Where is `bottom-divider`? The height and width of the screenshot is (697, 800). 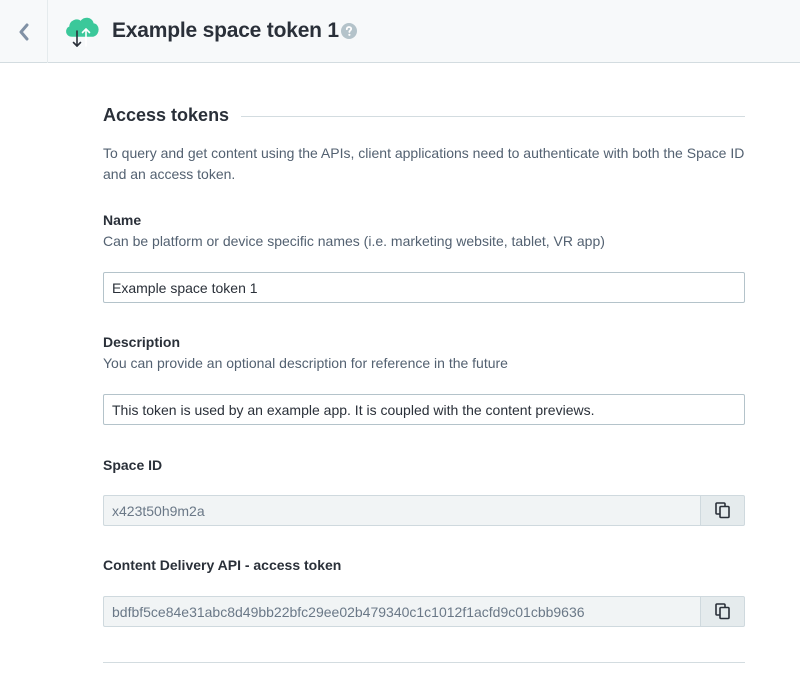 bottom-divider is located at coordinates (424, 662).